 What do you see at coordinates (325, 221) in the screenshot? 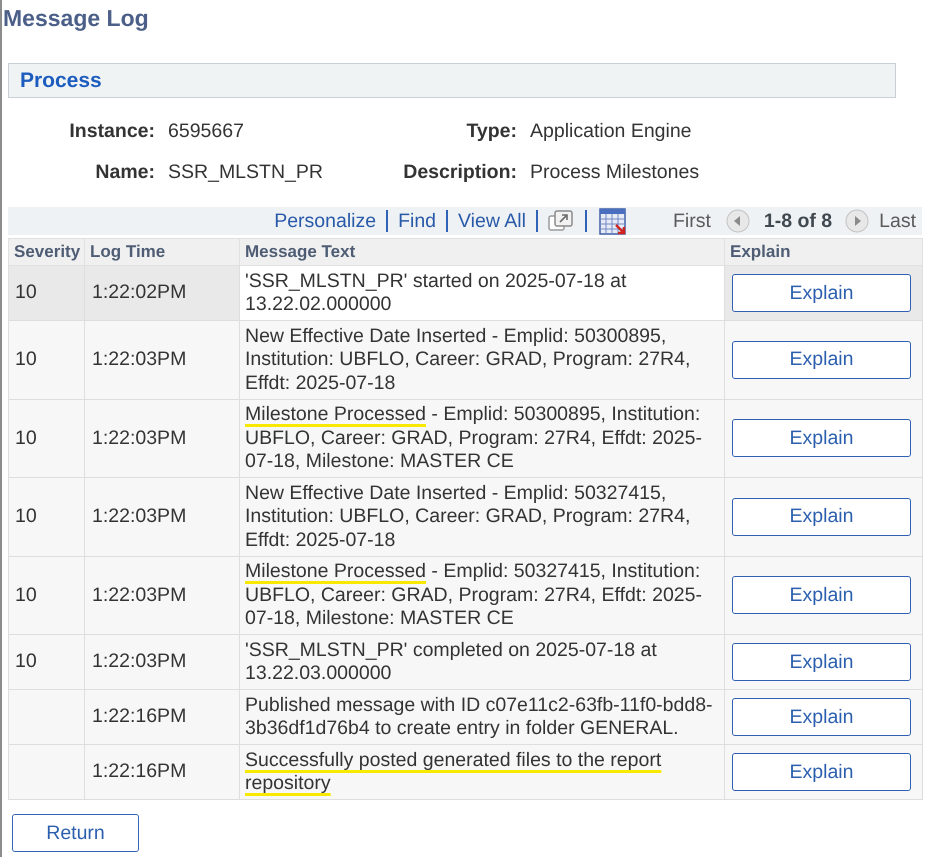
I see `toolbar-link: Personalize` at bounding box center [325, 221].